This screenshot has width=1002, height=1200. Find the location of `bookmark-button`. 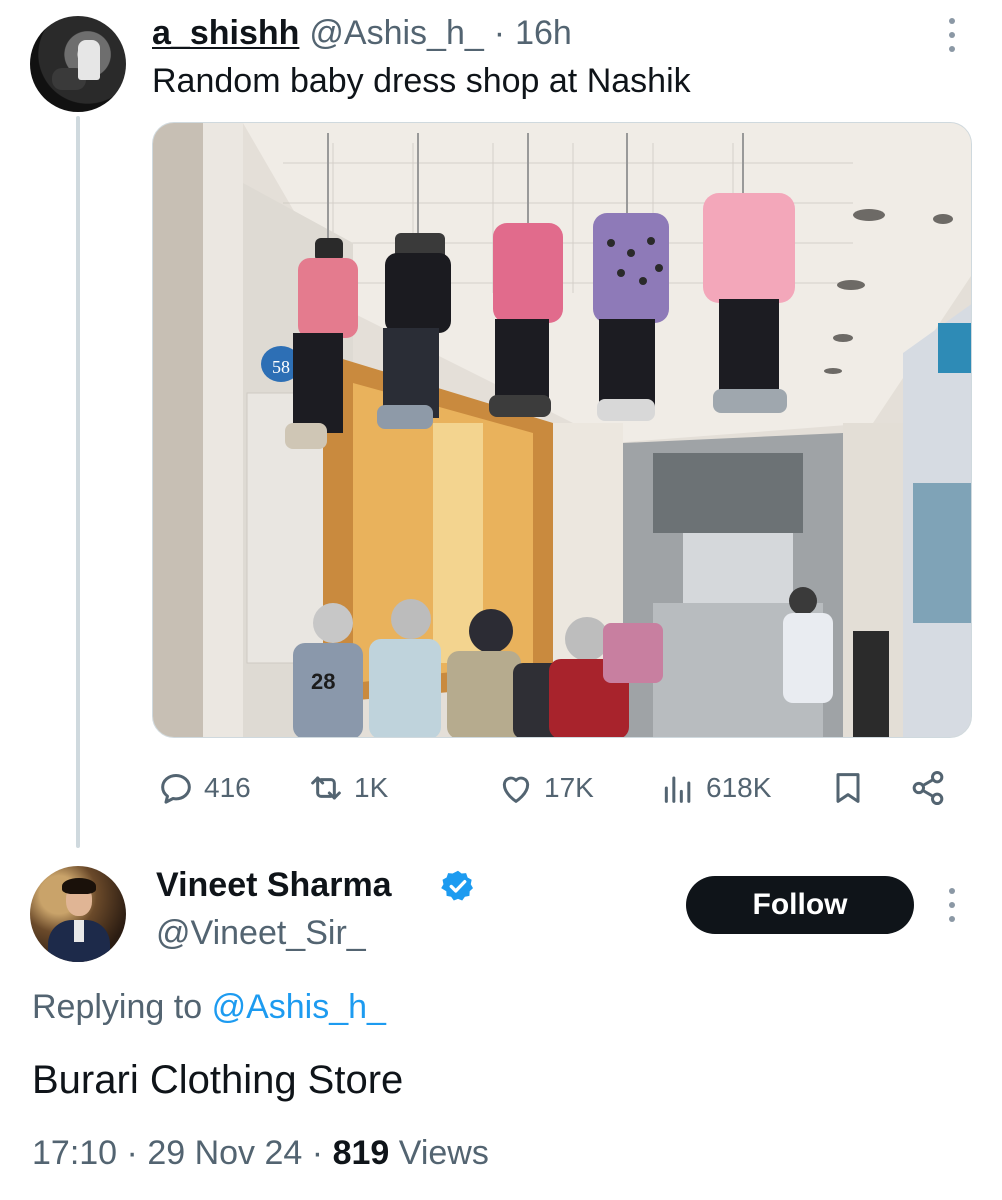

bookmark-button is located at coordinates (848, 788).